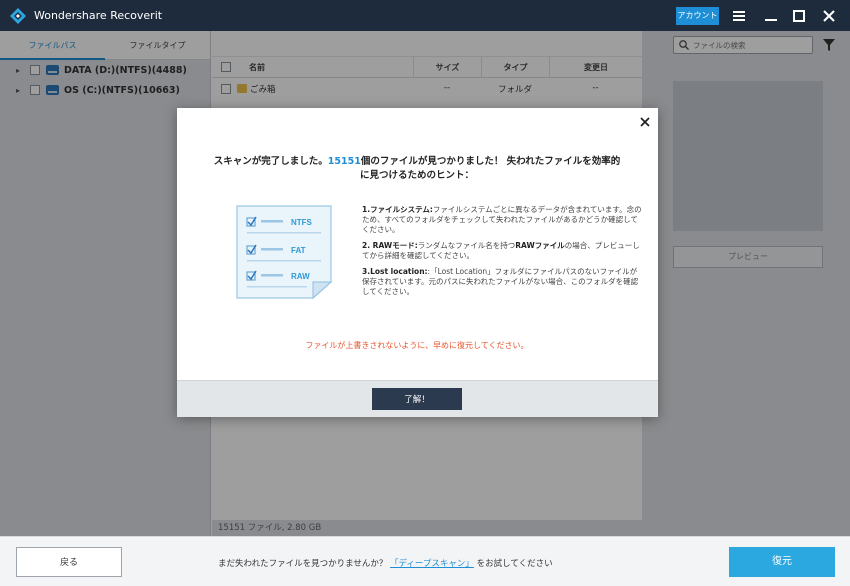 Image resolution: width=850 pixels, height=586 pixels. I want to click on title-bar: Wondershare Recoverit アカウント, so click(425, 15).